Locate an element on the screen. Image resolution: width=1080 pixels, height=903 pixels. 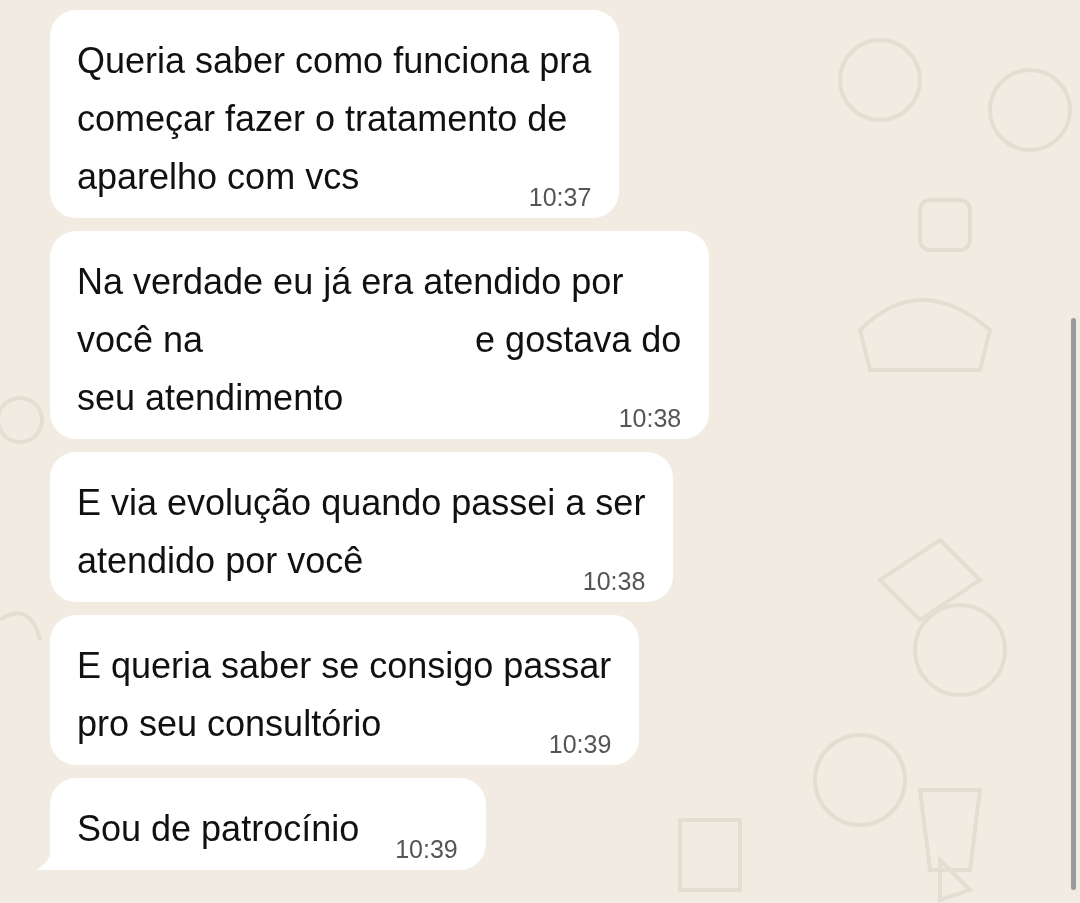
message-text: e gostava do is located at coordinates (578, 340).